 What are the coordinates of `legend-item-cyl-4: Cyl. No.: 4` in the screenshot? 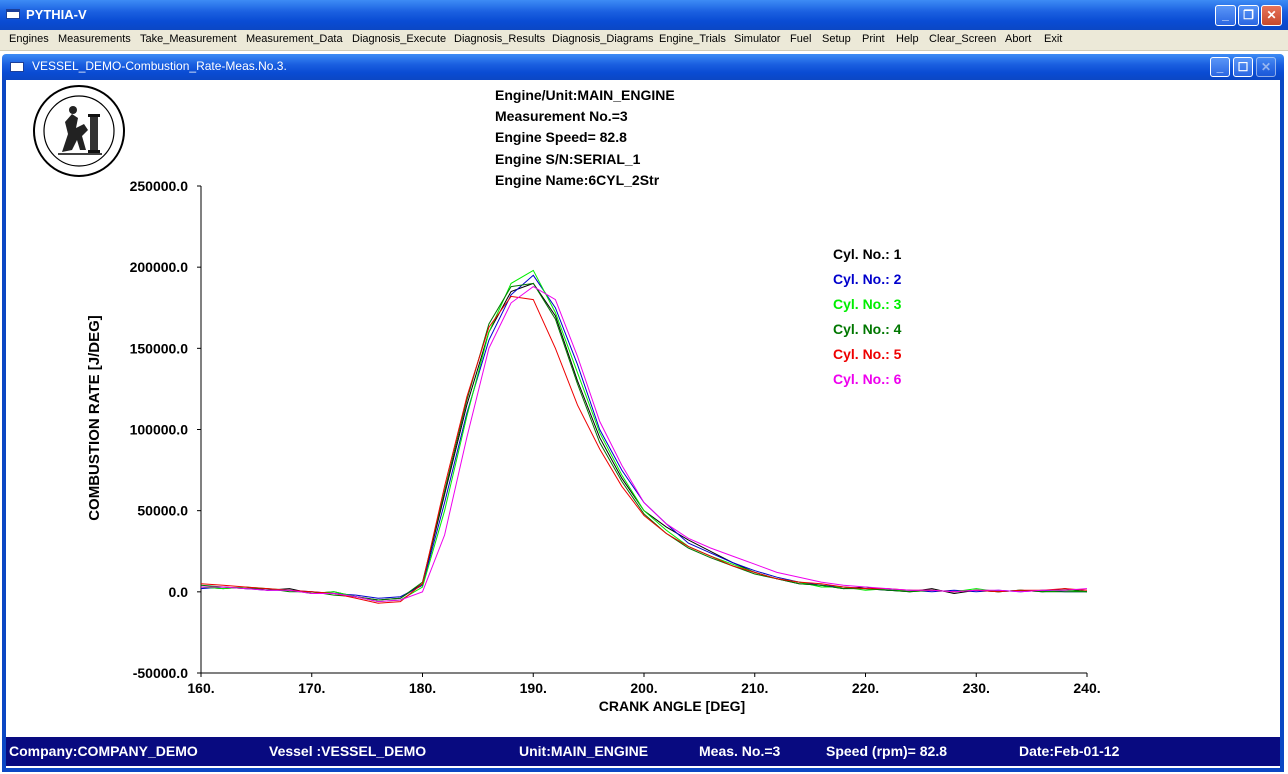 It's located at (867, 329).